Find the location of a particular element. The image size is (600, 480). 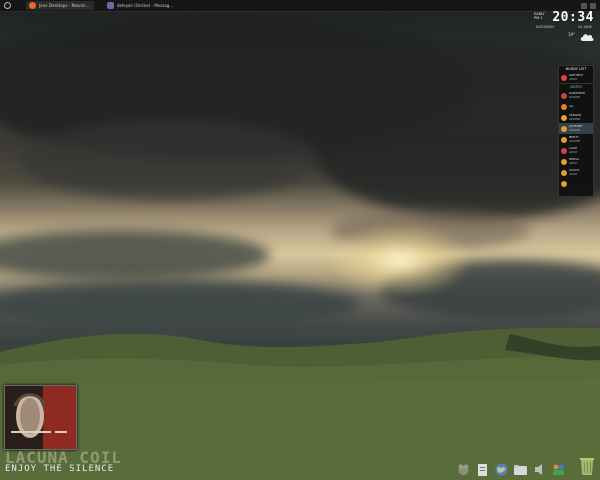

chat-window-icon is located at coordinates (110, 5).